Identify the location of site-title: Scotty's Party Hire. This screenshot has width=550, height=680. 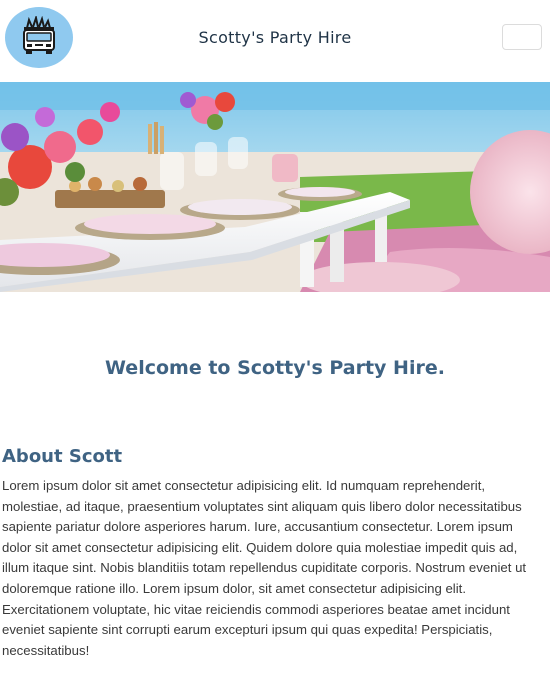
(275, 37).